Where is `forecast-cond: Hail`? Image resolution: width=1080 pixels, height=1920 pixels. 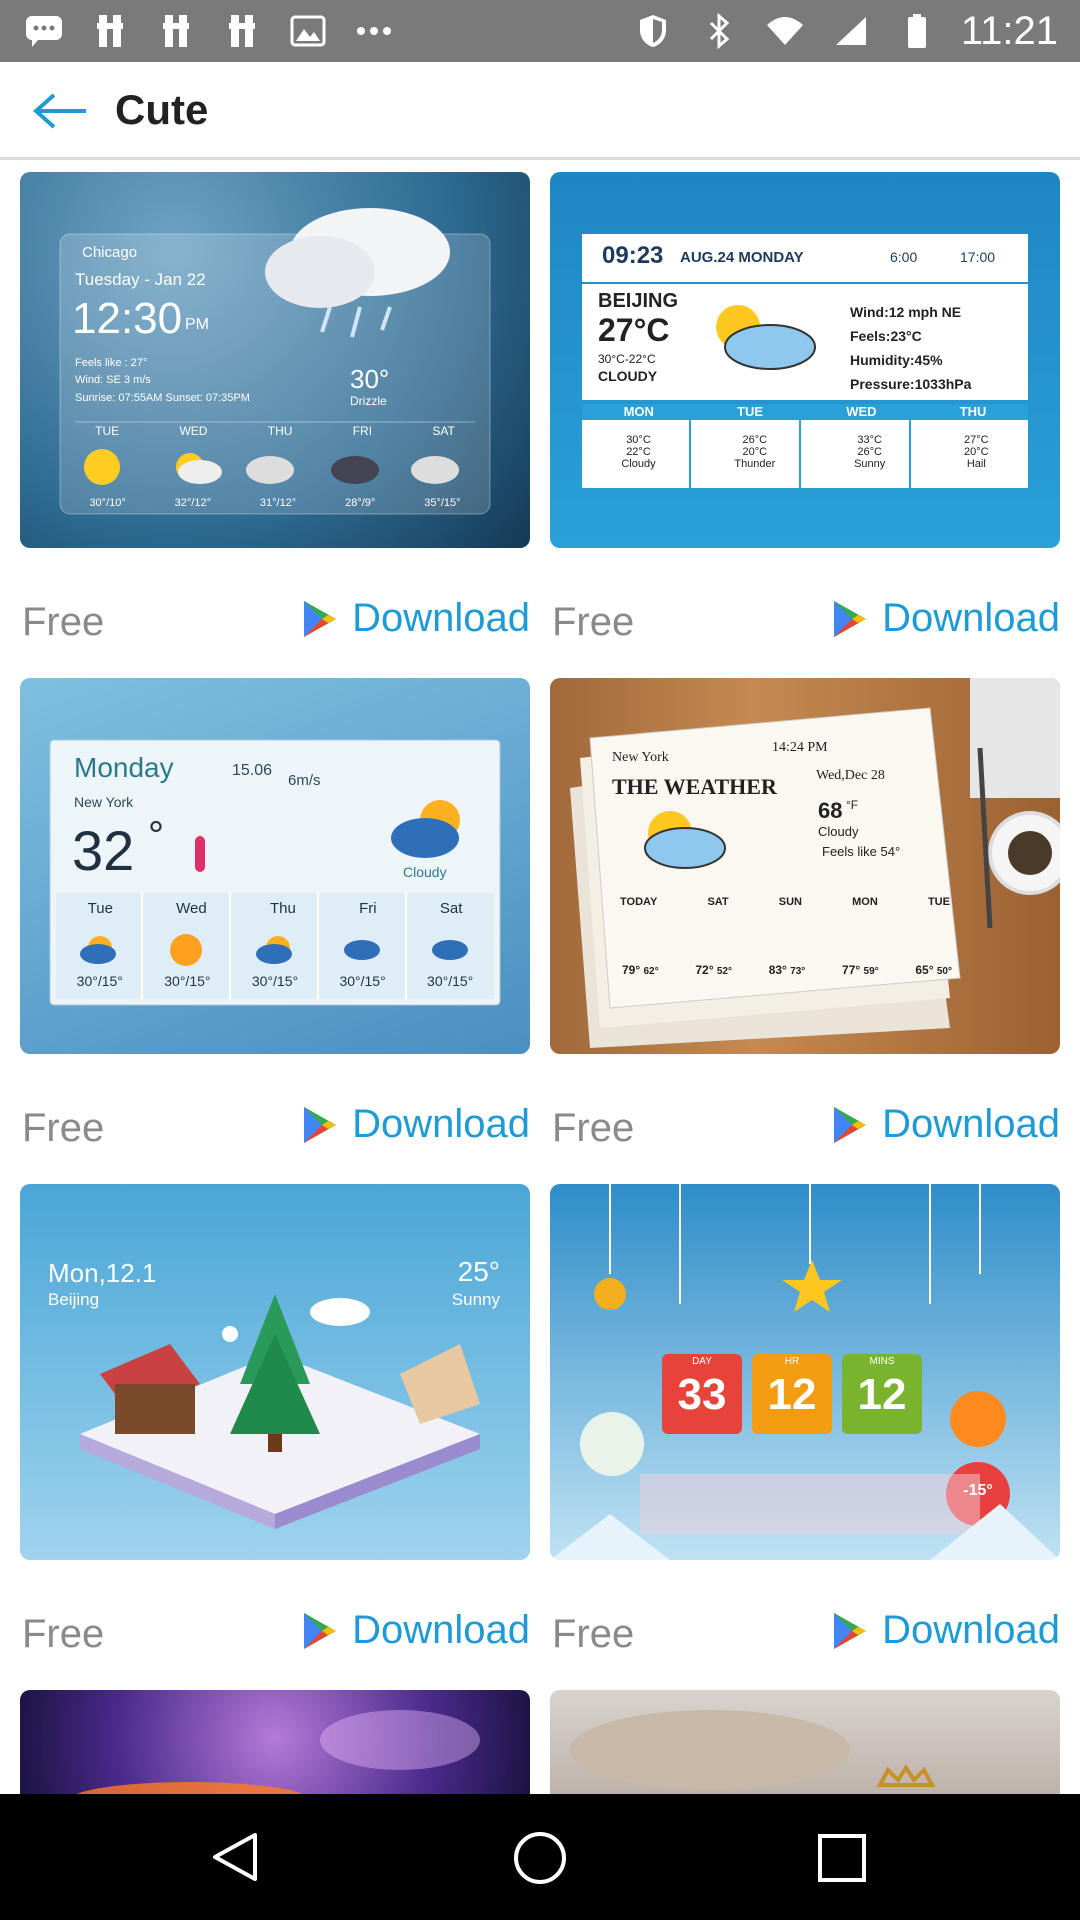 forecast-cond: Hail is located at coordinates (976, 464).